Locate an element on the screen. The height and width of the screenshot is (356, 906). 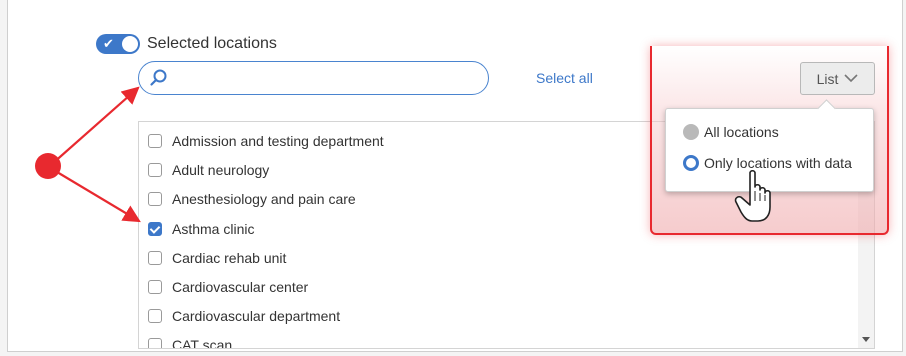
checkbox-checked is located at coordinates (155, 228).